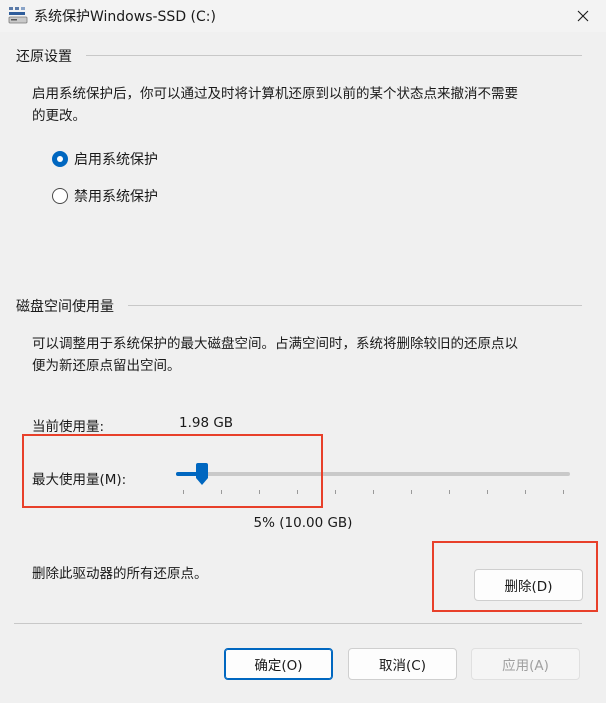 The width and height of the screenshot is (606, 703). What do you see at coordinates (303, 16) in the screenshot?
I see `title-bar: 系统保护Windows-SSD (C:)` at bounding box center [303, 16].